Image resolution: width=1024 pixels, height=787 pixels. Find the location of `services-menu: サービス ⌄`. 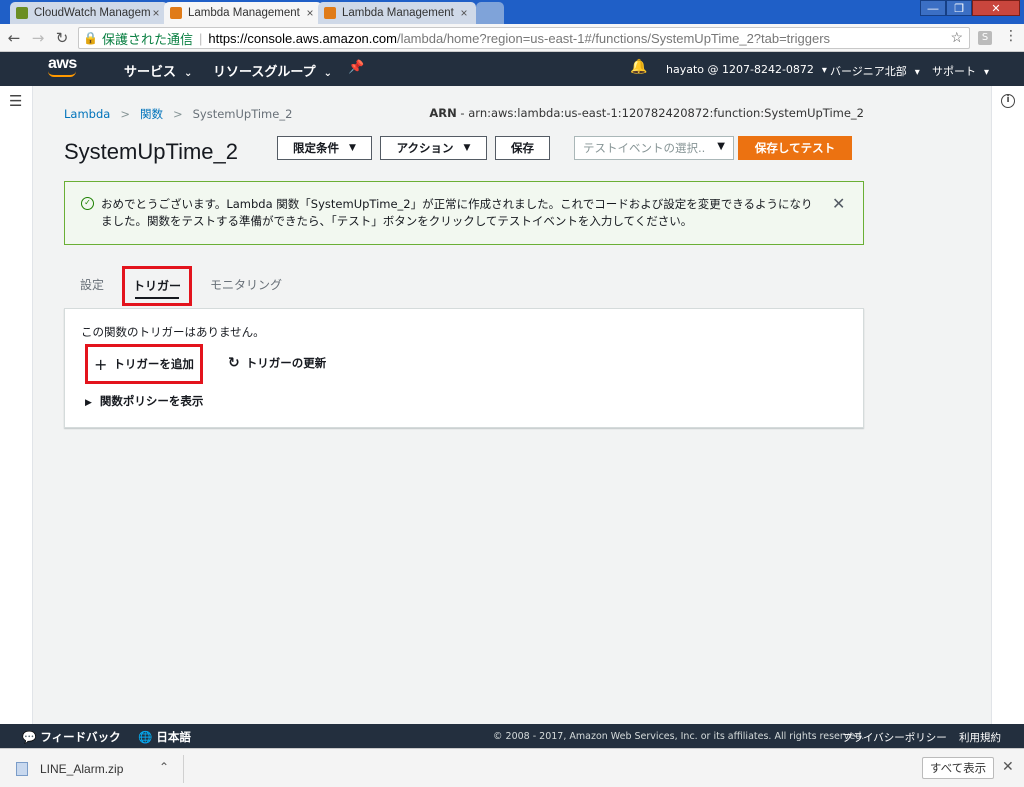

services-menu: サービス ⌄ is located at coordinates (158, 70).